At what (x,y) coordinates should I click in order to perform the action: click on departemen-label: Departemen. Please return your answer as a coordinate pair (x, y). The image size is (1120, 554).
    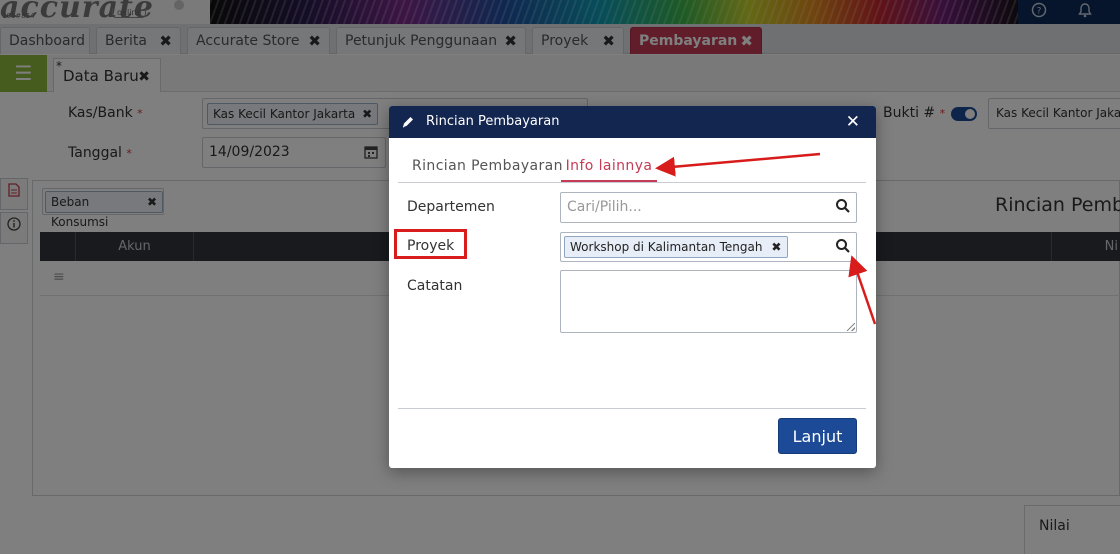
    Looking at the image, I should click on (451, 207).